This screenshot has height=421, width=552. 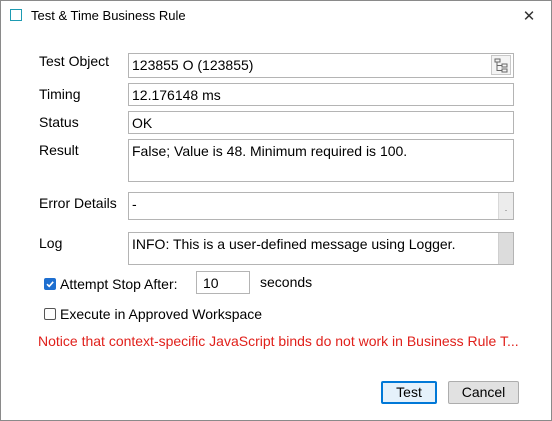 I want to click on test-object-field: 123855 O (123855), so click(x=321, y=65).